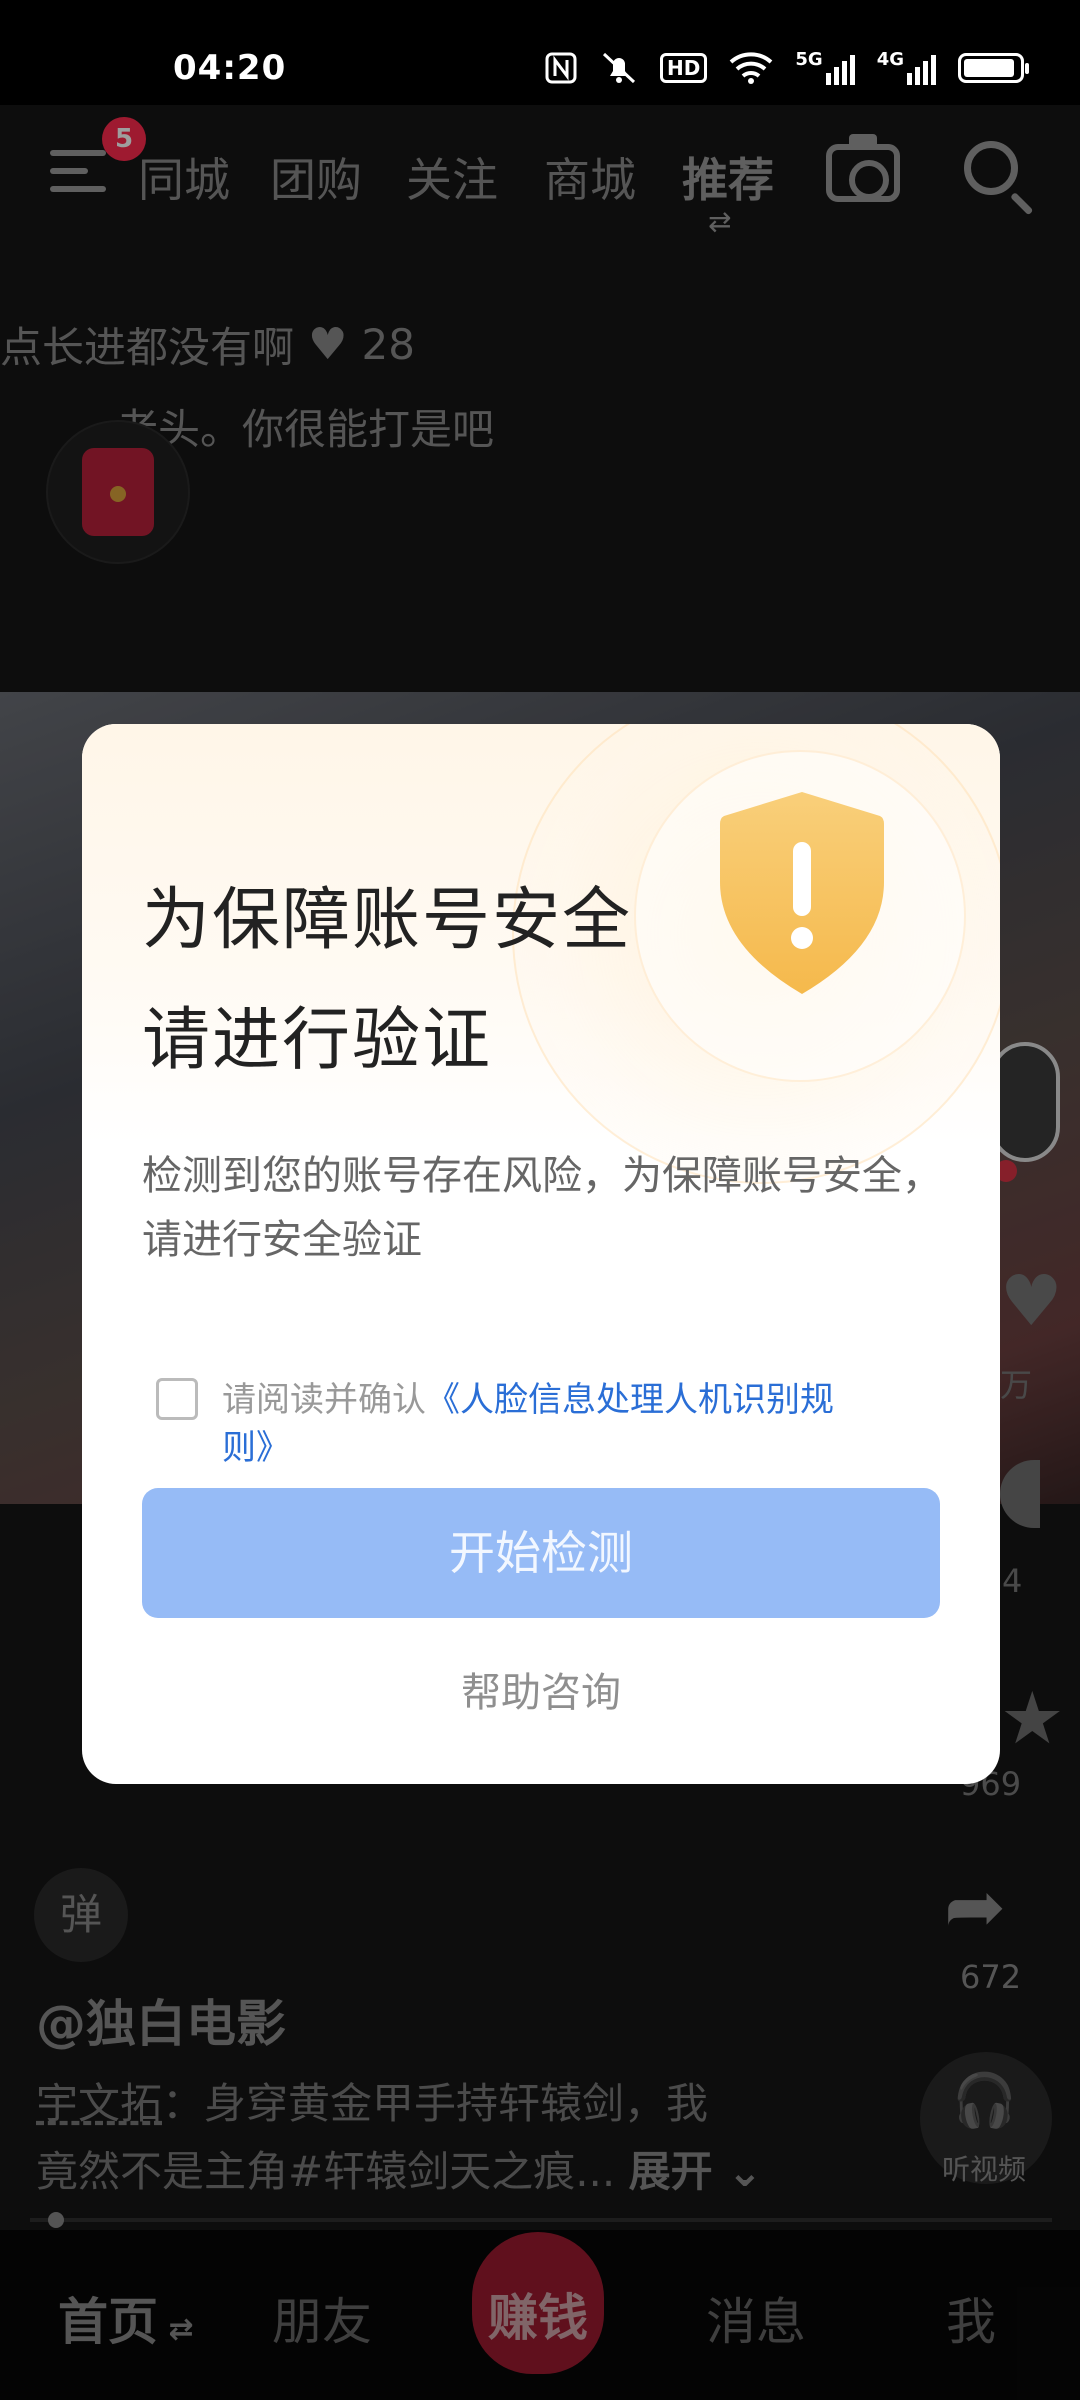 This screenshot has width=1080, height=2400. I want to click on 5g-signal-icon: 5G, so click(825, 68).